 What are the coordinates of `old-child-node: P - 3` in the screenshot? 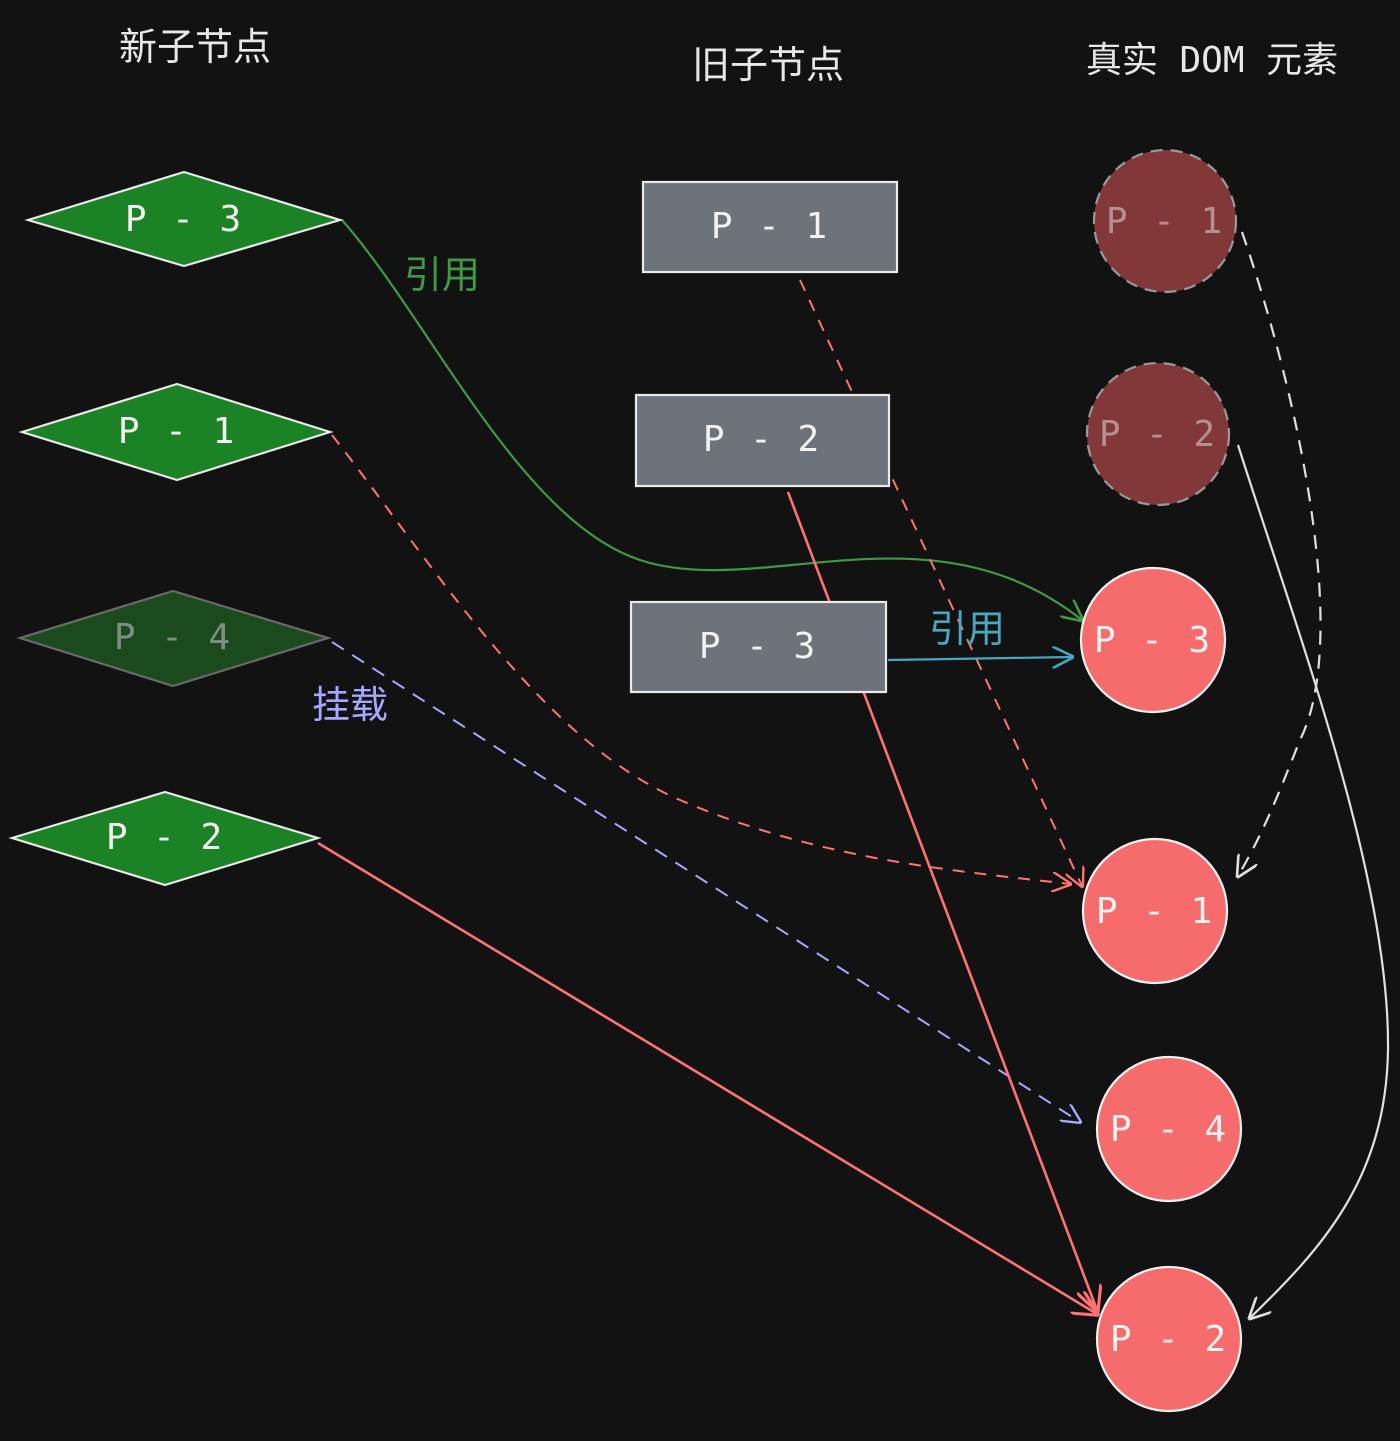 It's located at (758, 647).